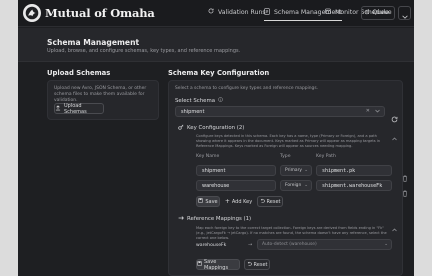 The height and width of the screenshot is (276, 432). Describe the element at coordinates (368, 111) in the screenshot. I see `clear-icon: ✕` at that location.